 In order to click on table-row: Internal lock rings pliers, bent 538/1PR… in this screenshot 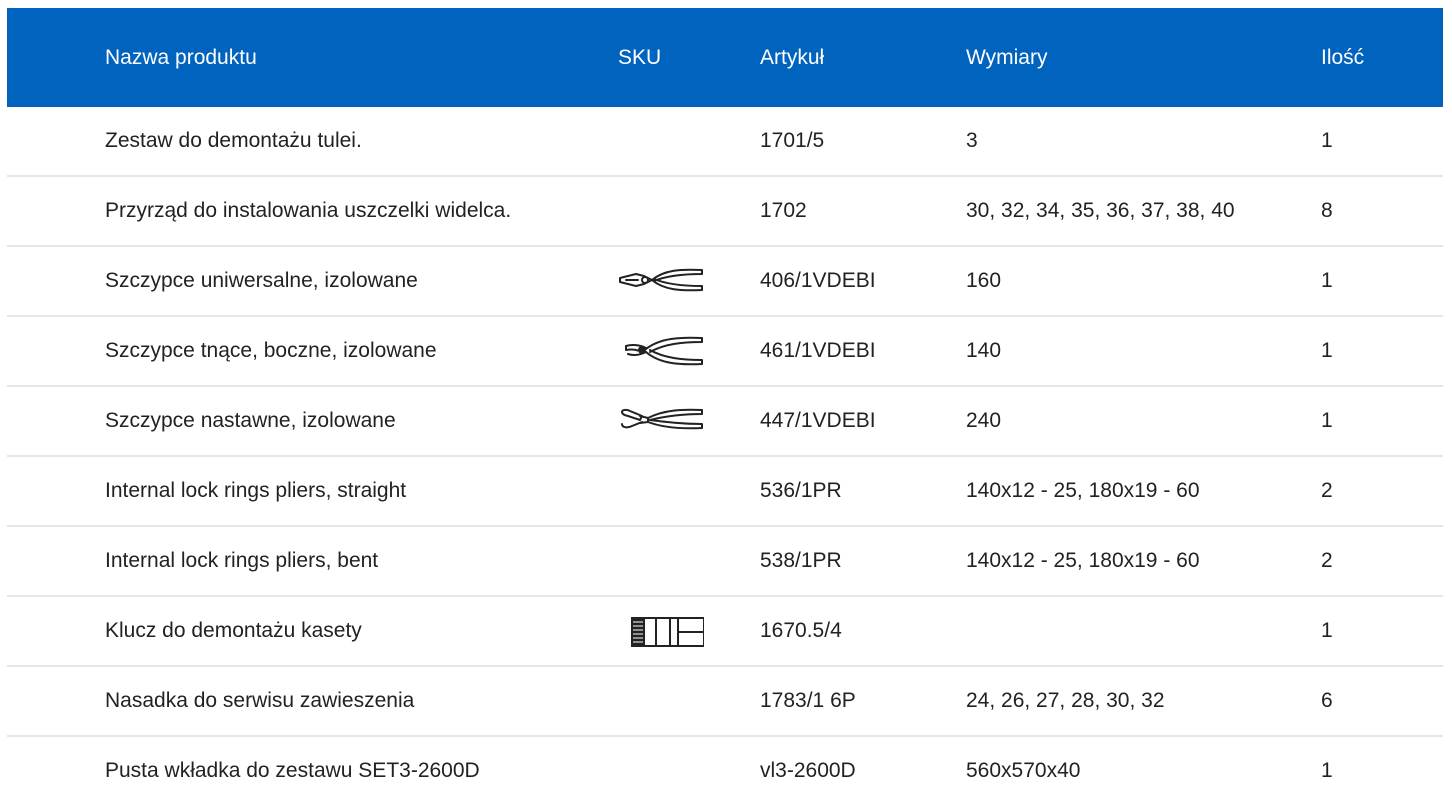, I will do `click(725, 562)`.